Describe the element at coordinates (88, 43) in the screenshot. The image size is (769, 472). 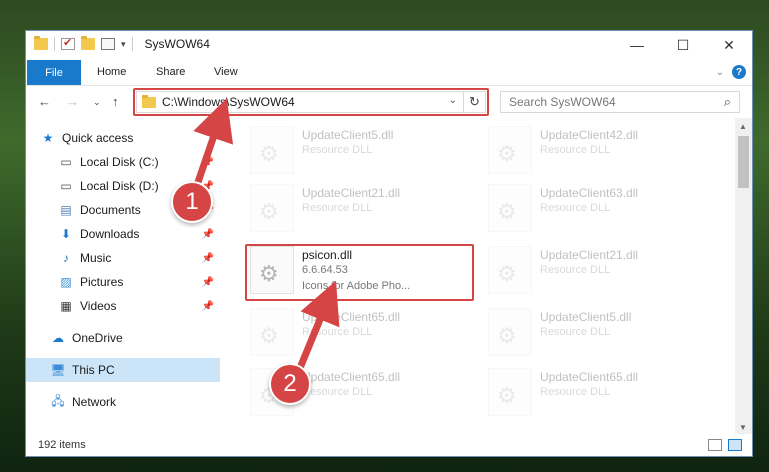
I see `new-folder-icon` at that location.